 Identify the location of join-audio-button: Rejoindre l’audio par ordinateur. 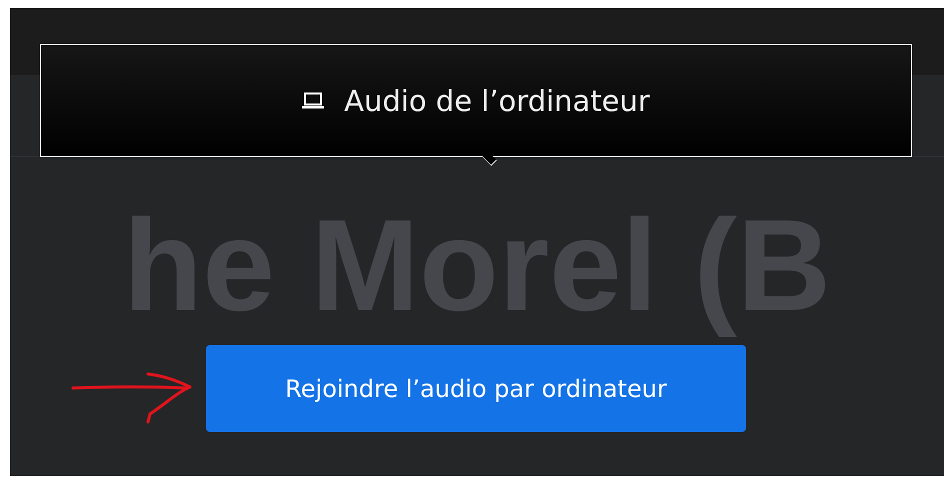
(476, 388).